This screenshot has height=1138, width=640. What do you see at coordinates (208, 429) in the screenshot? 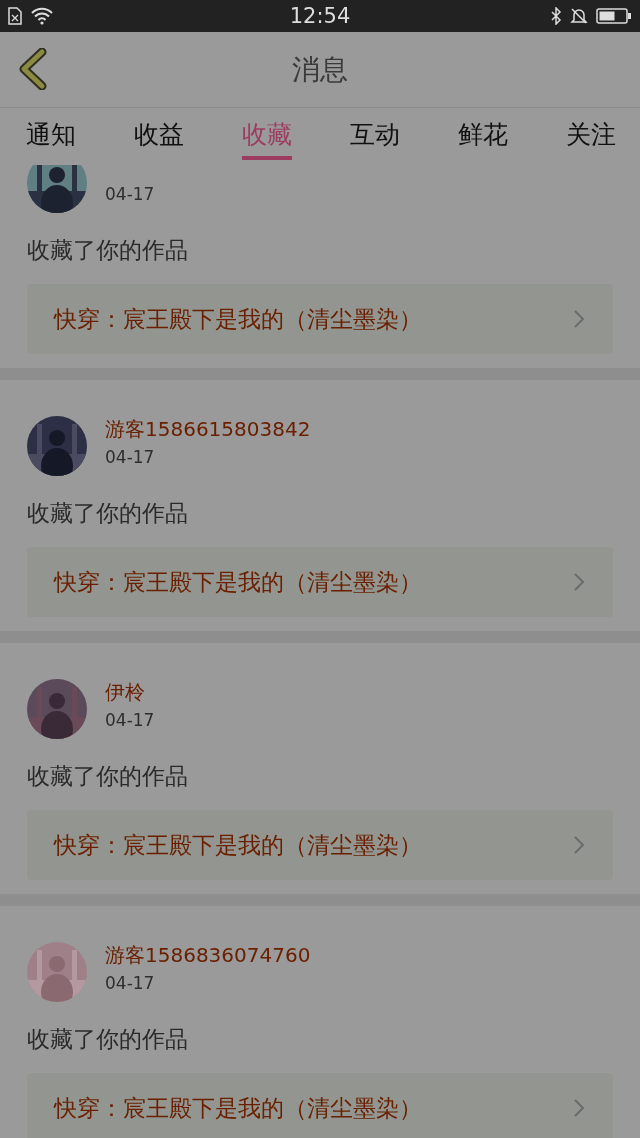
I see `user-name: 游客1586615803842` at bounding box center [208, 429].